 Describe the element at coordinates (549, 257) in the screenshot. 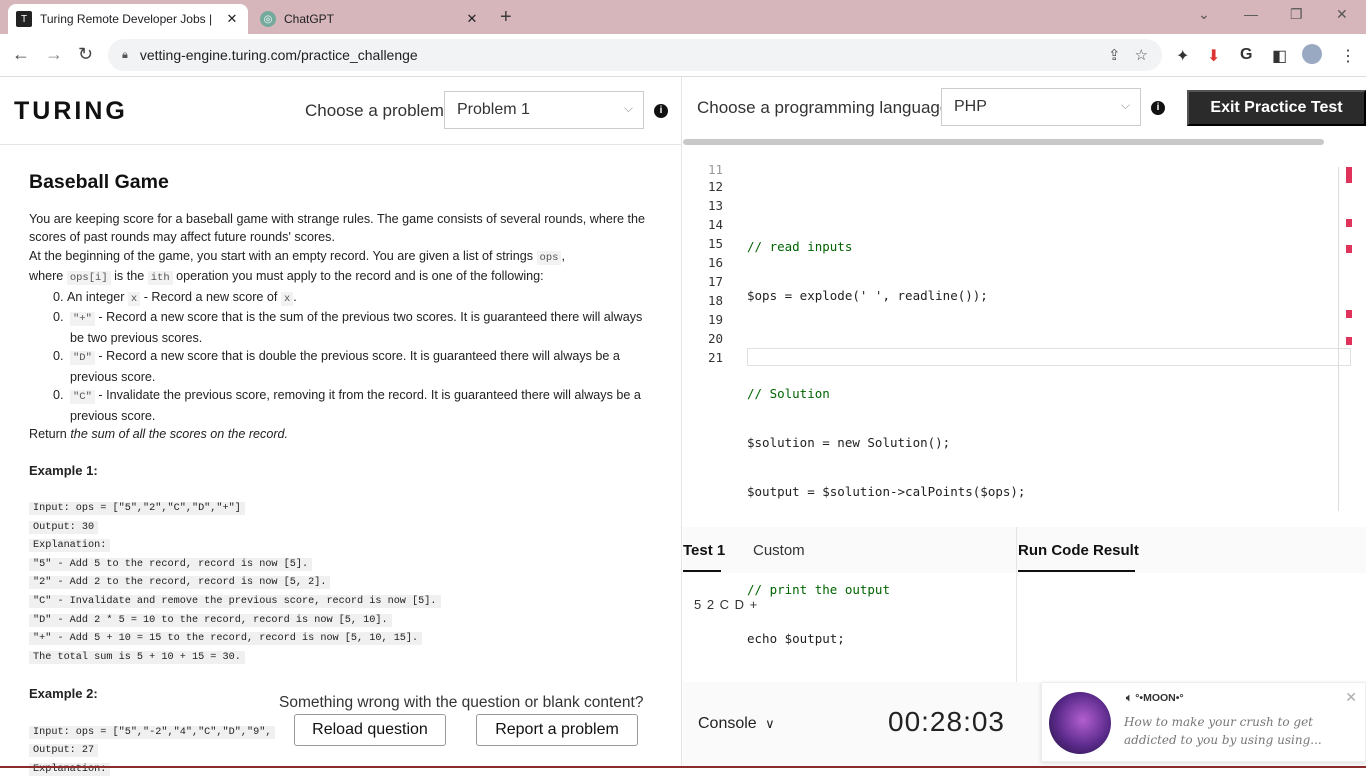

I see `inline-code: ops` at that location.